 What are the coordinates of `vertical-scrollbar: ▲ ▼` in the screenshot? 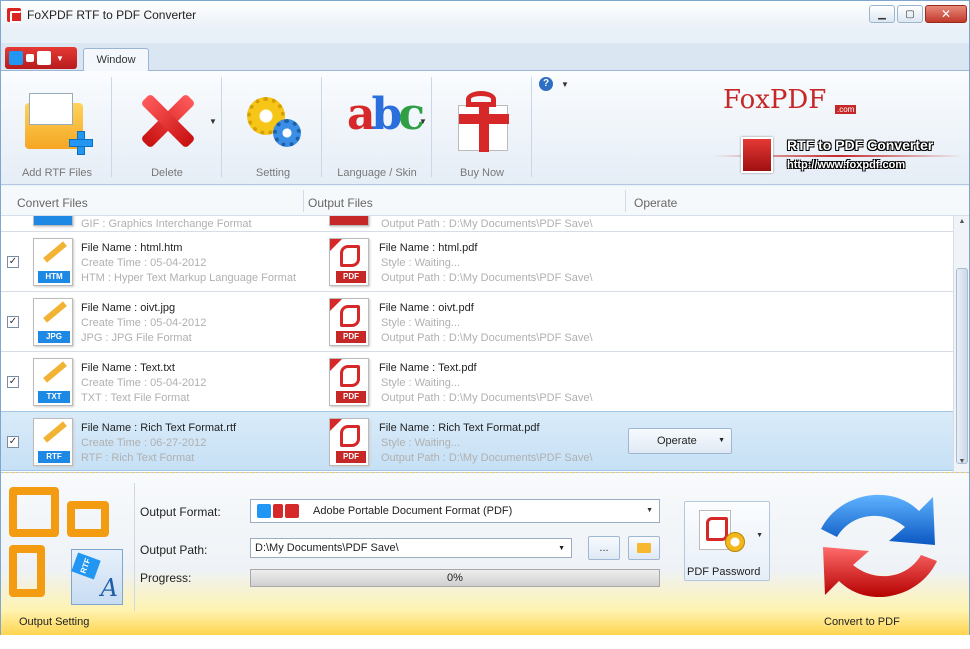 It's located at (961, 344).